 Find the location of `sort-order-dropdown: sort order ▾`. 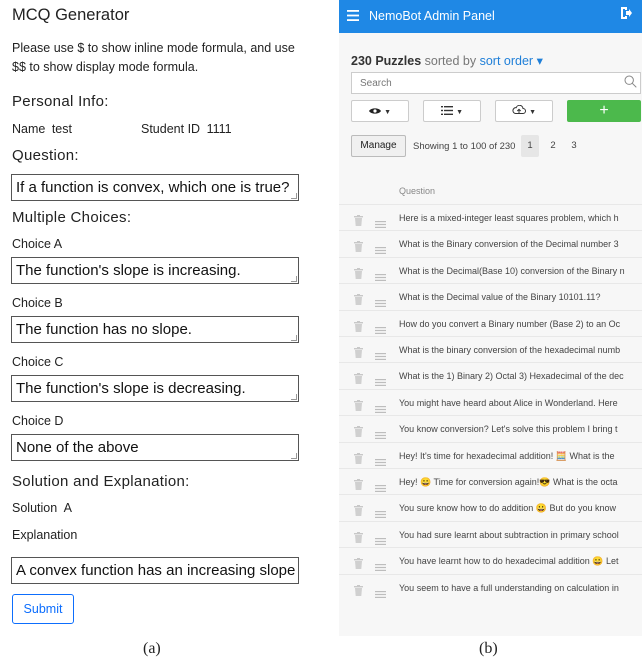

sort-order-dropdown: sort order ▾ is located at coordinates (511, 61).